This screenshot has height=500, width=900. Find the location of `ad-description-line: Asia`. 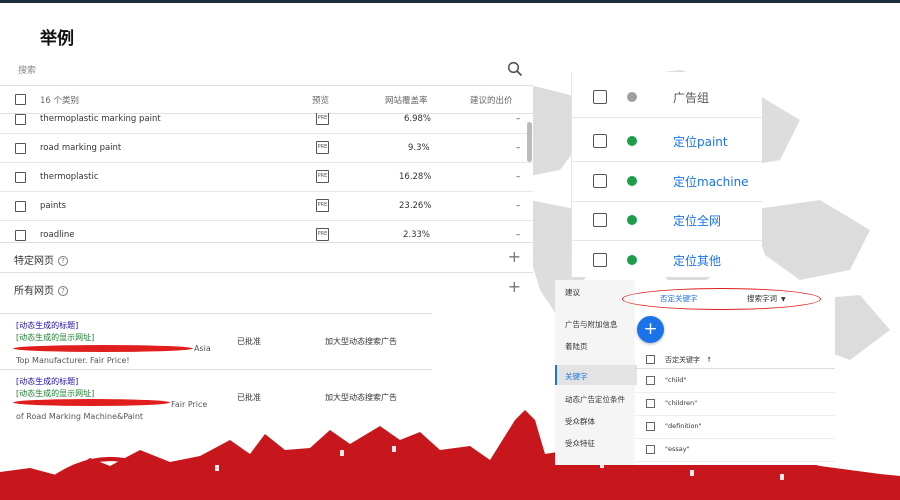

ad-description-line: Asia is located at coordinates (202, 348).